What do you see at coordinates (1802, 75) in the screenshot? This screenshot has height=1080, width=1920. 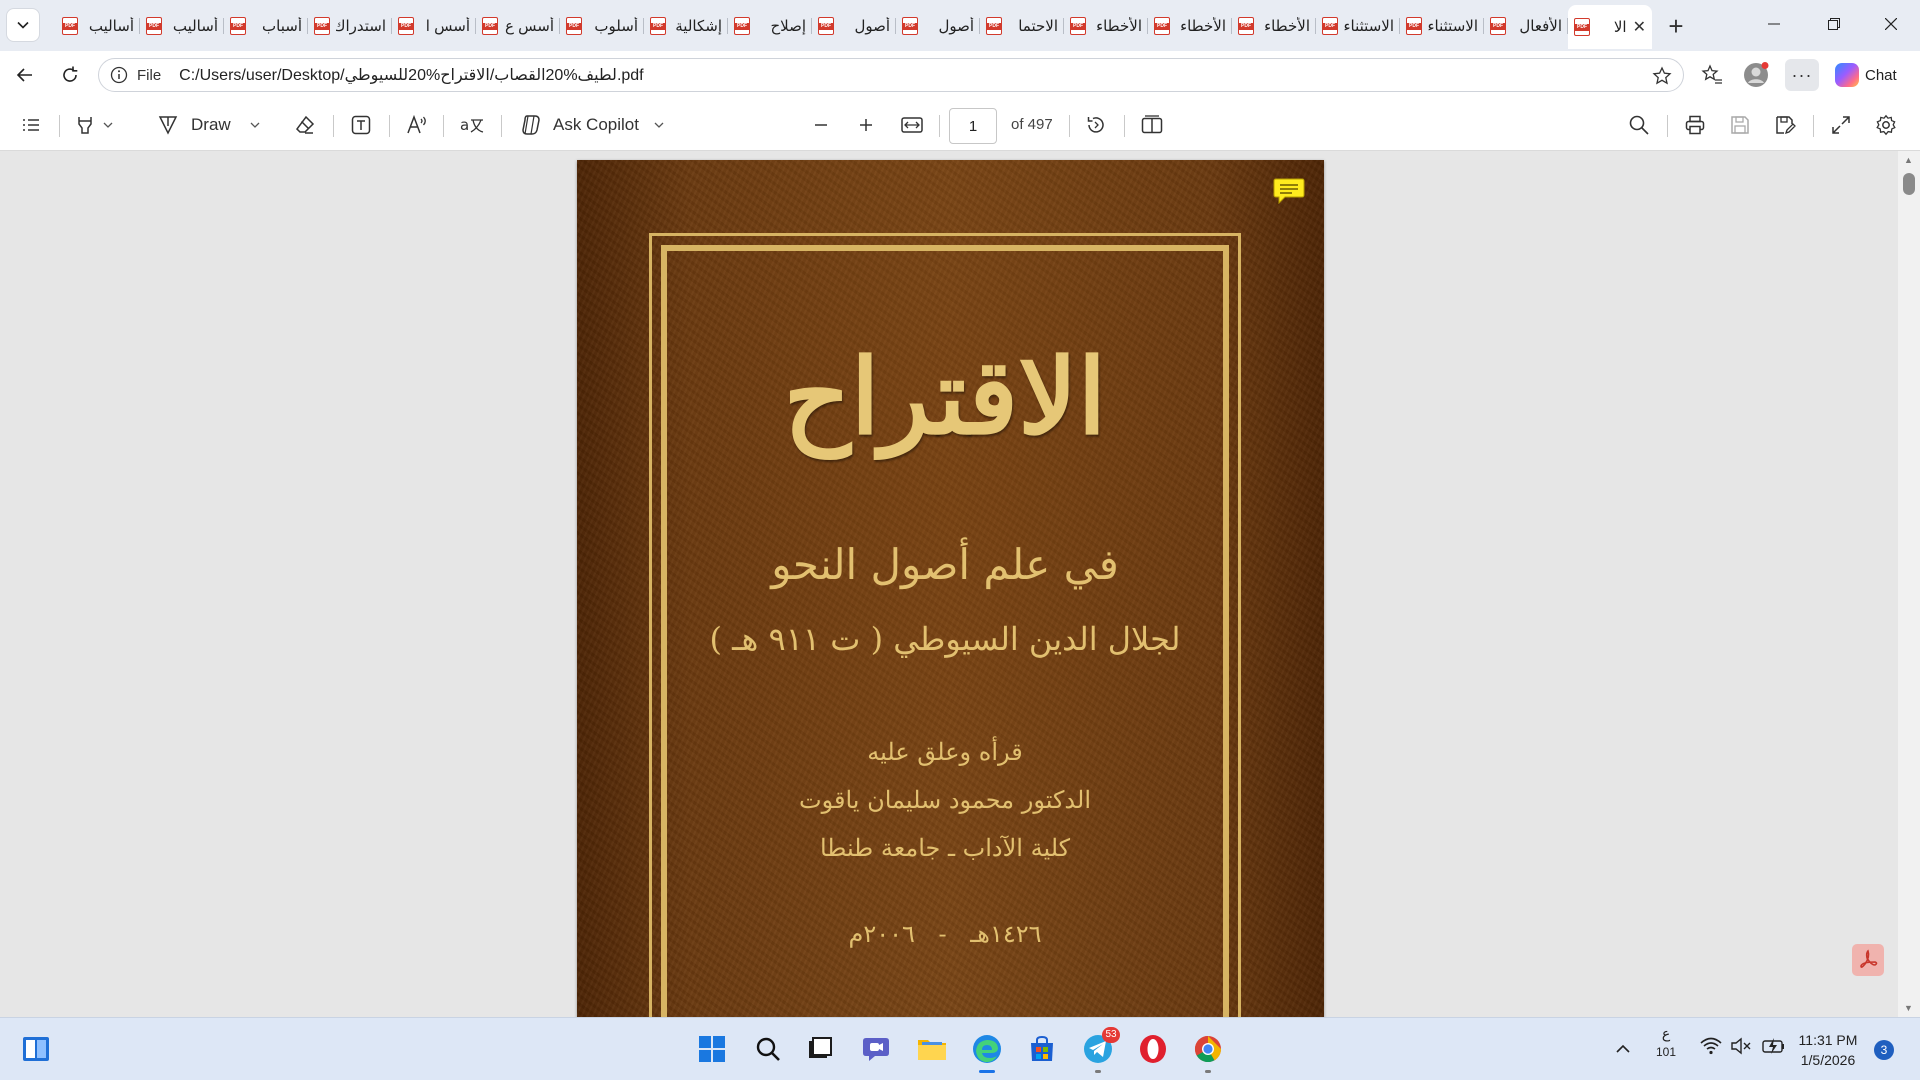 I see `settings-more-button: ···` at bounding box center [1802, 75].